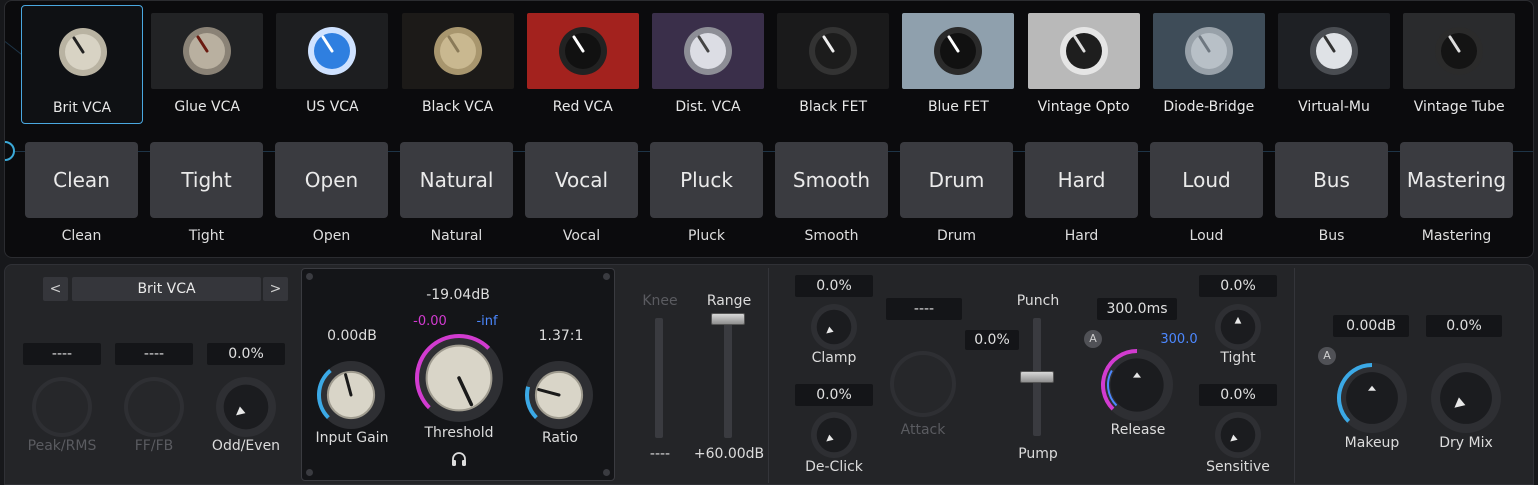  Describe the element at coordinates (1372, 443) in the screenshot. I see `makeup-label: Makeup` at that location.